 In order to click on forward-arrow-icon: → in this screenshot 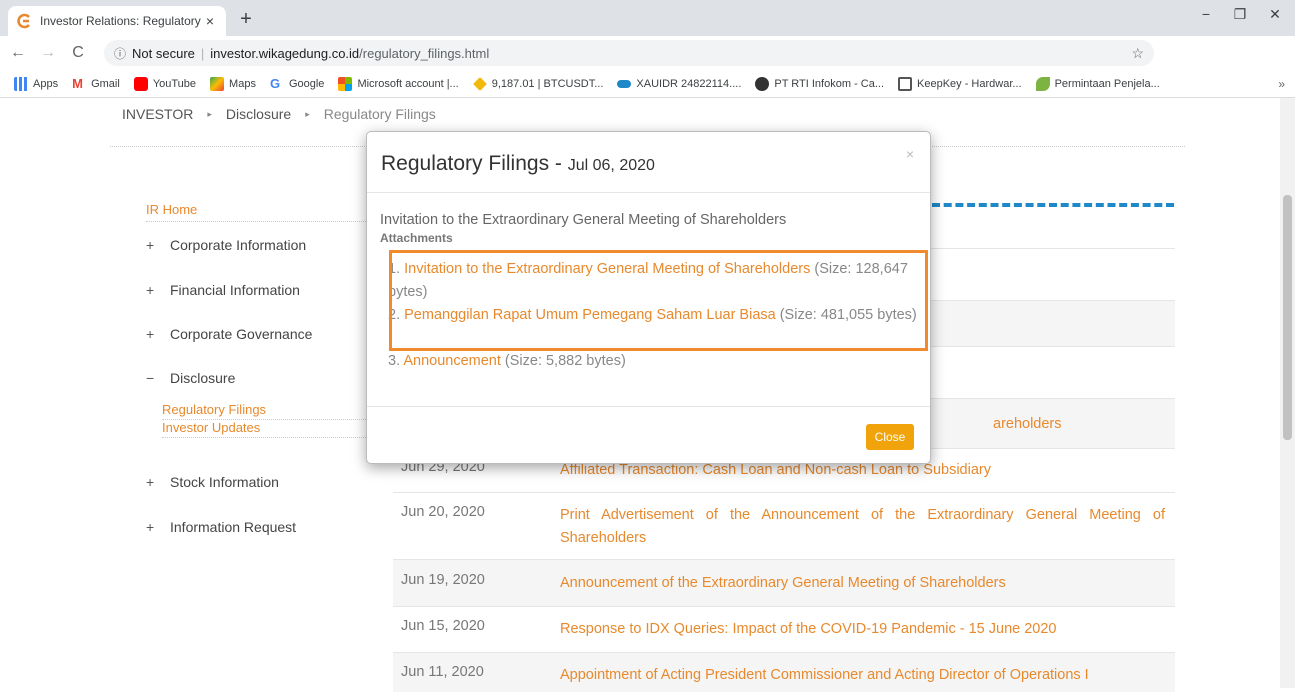, I will do `click(48, 53)`.